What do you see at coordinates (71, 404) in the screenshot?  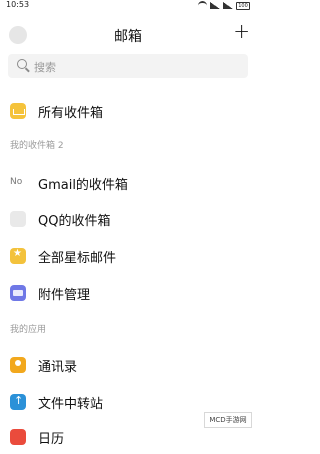 I see `file-transfer-label: 文件中转站` at bounding box center [71, 404].